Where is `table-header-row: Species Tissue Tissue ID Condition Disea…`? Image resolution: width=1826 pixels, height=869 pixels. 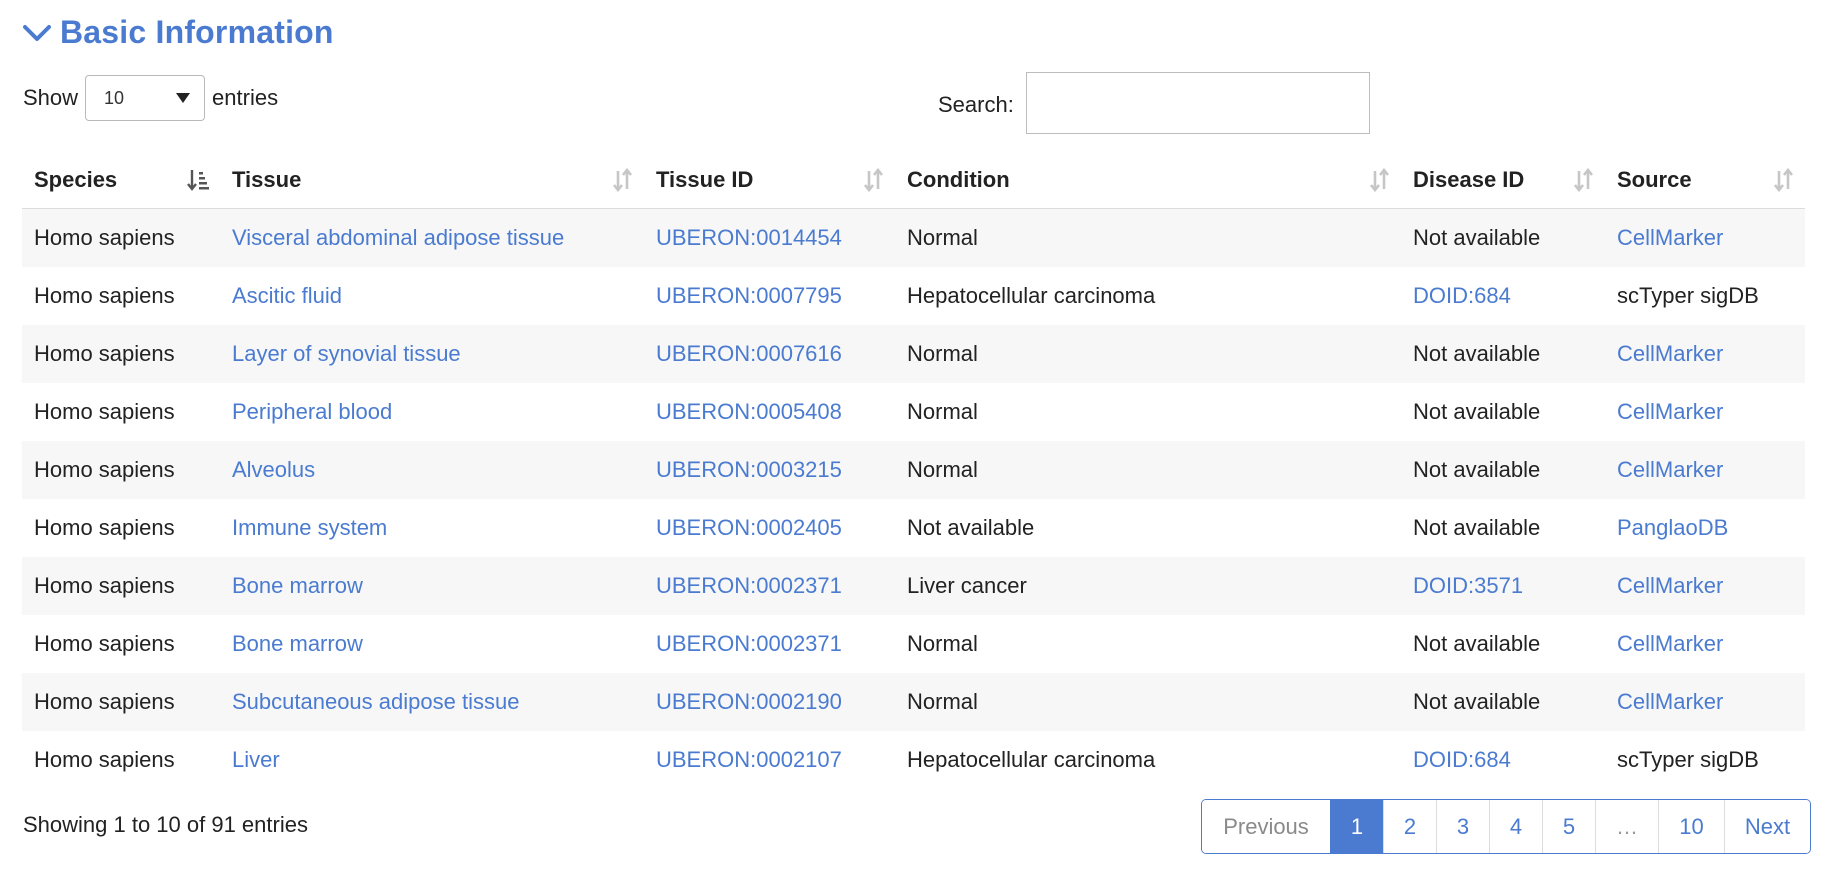
table-header-row: Species Tissue Tissue ID Condition Disea… is located at coordinates (913, 180).